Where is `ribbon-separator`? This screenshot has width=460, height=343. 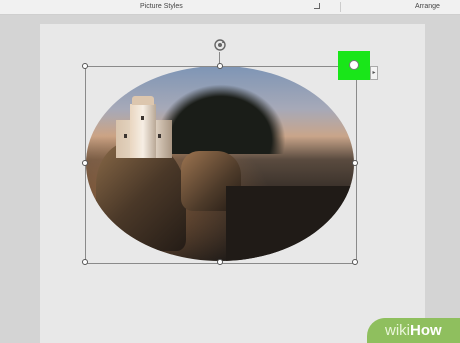 ribbon-separator is located at coordinates (340, 7).